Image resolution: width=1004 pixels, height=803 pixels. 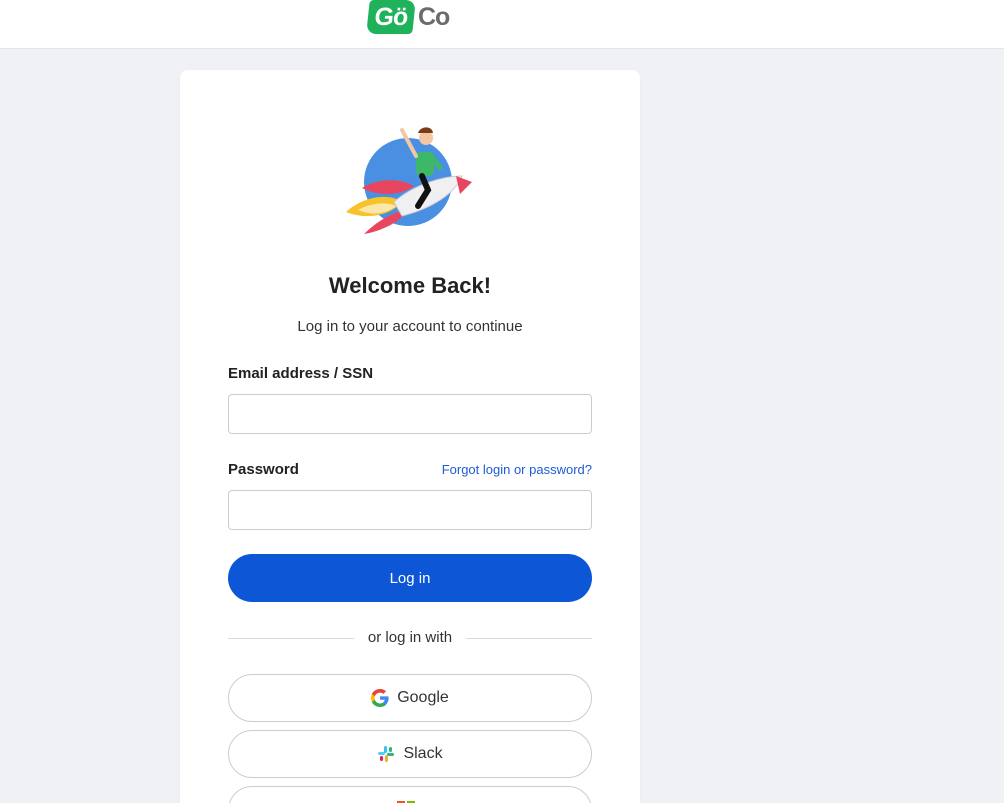 What do you see at coordinates (263, 469) in the screenshot?
I see `password-label: Password` at bounding box center [263, 469].